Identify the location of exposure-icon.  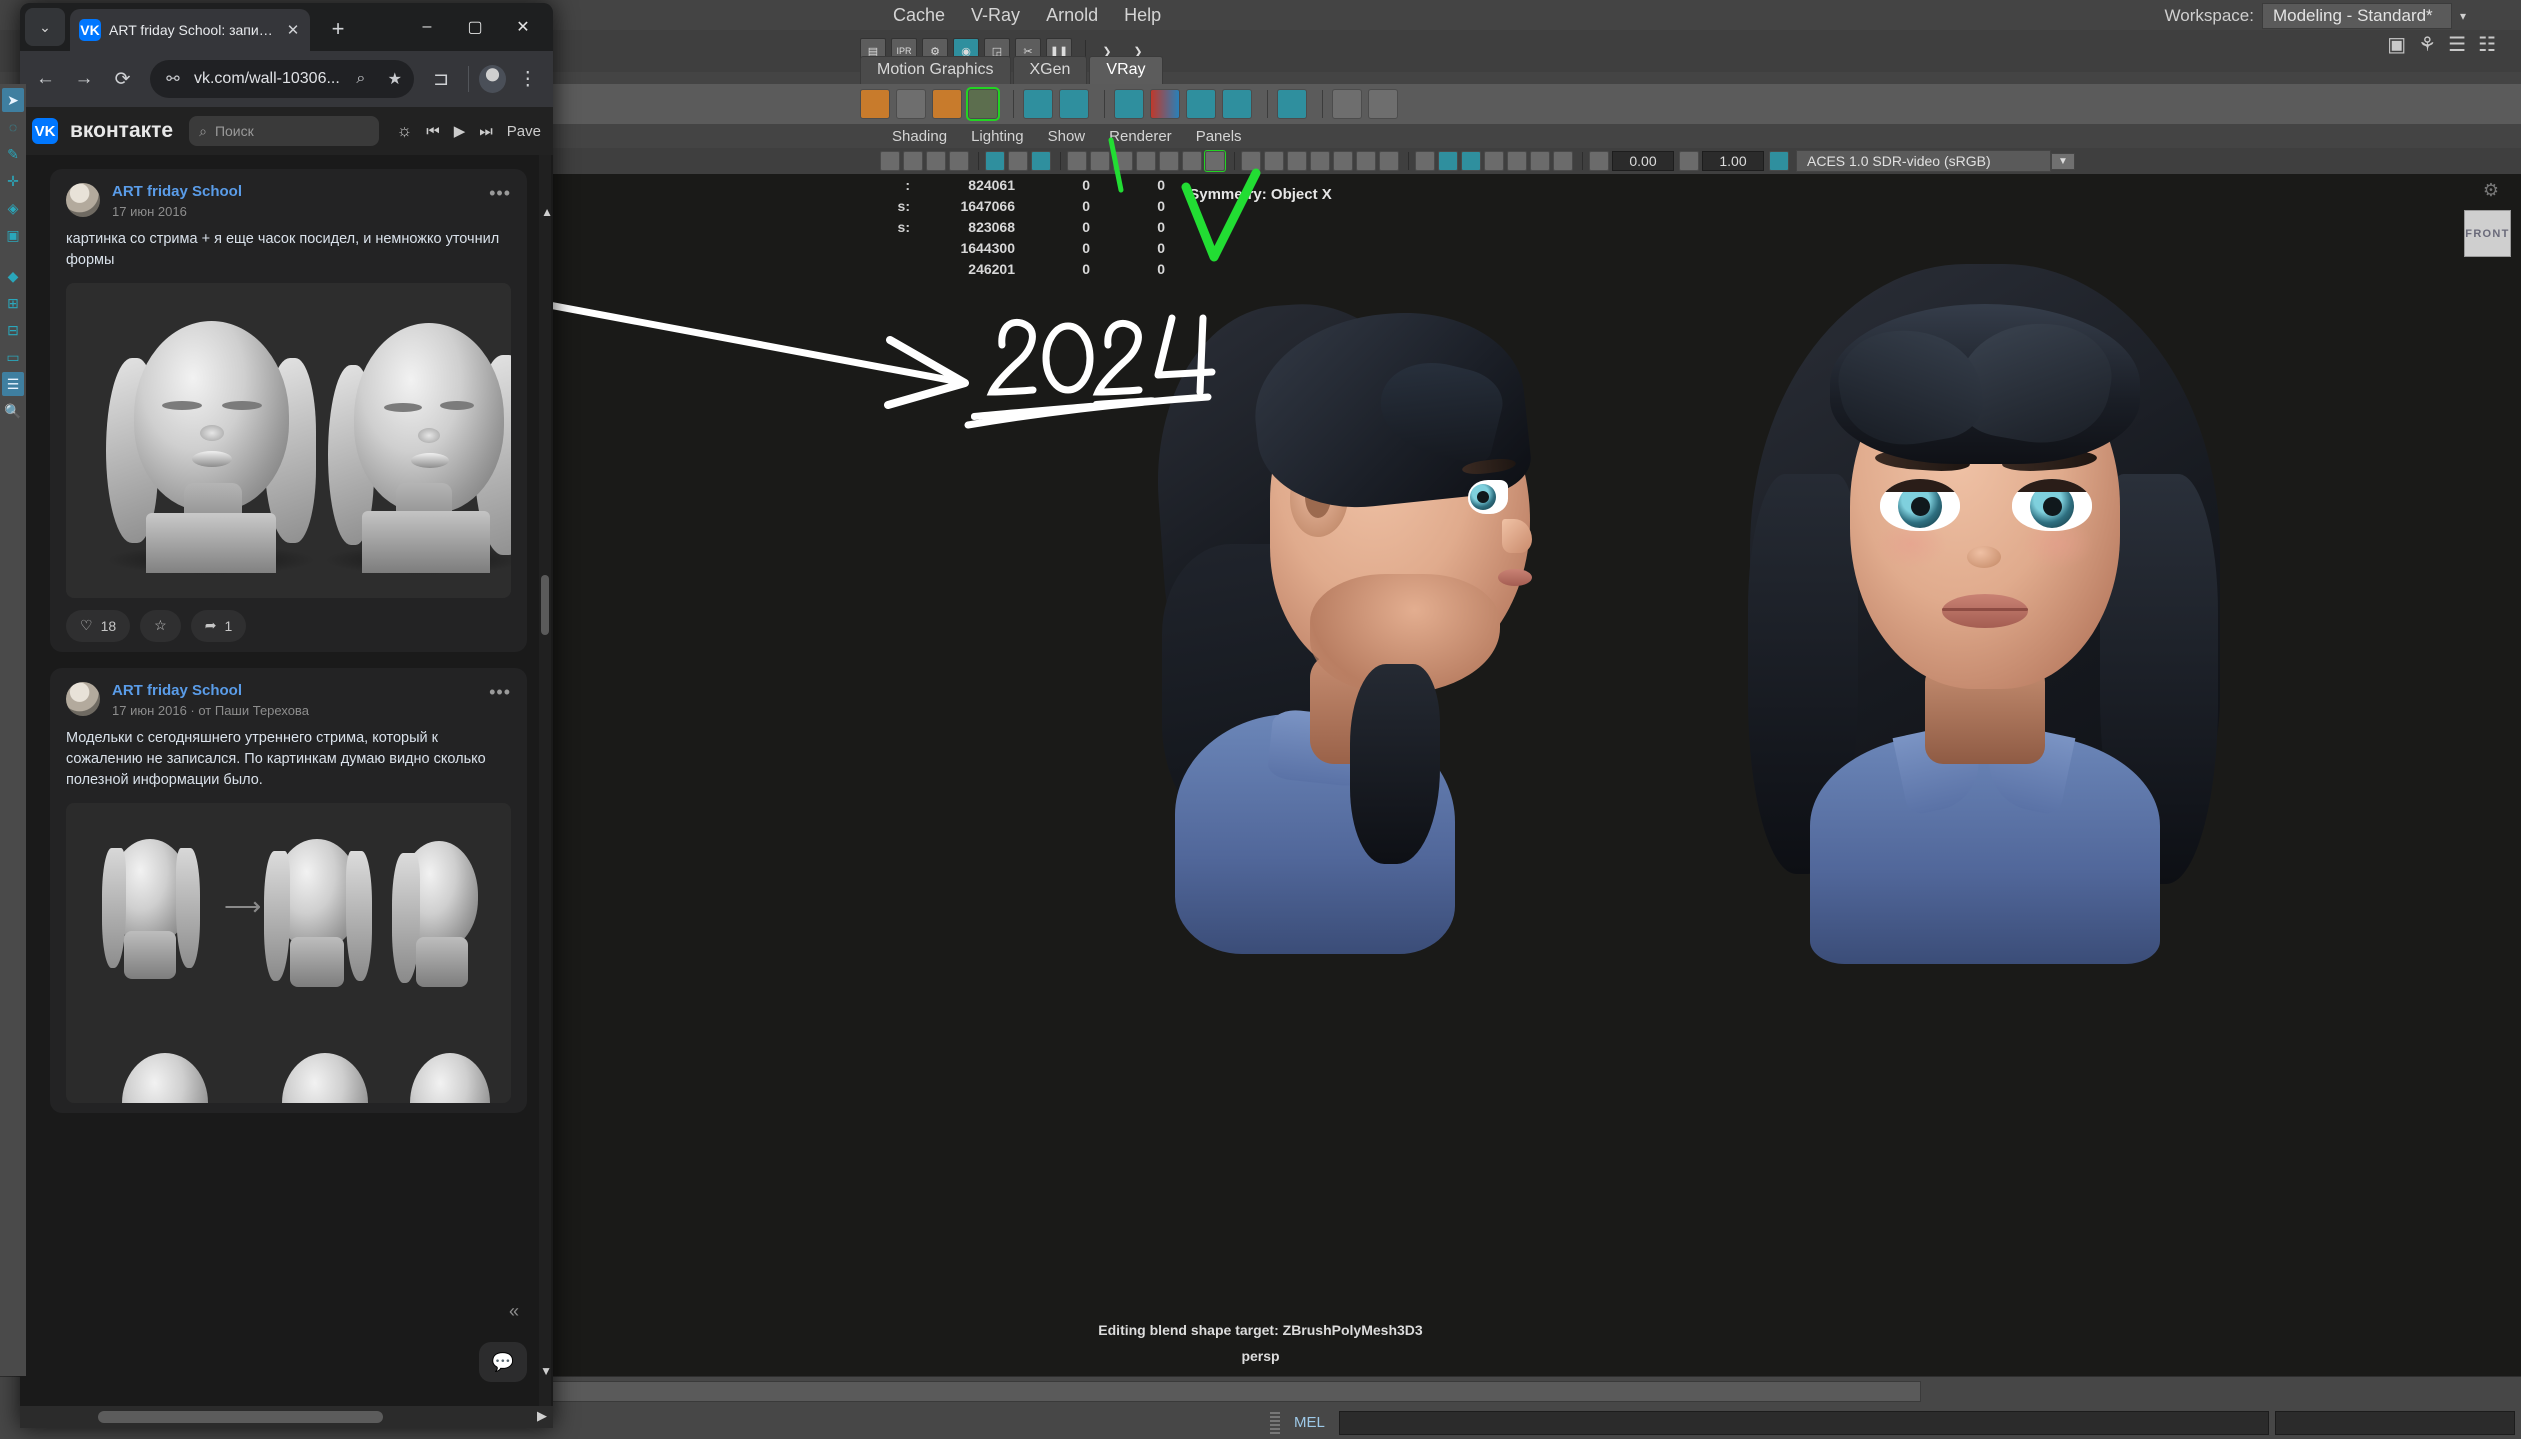
(1169, 161).